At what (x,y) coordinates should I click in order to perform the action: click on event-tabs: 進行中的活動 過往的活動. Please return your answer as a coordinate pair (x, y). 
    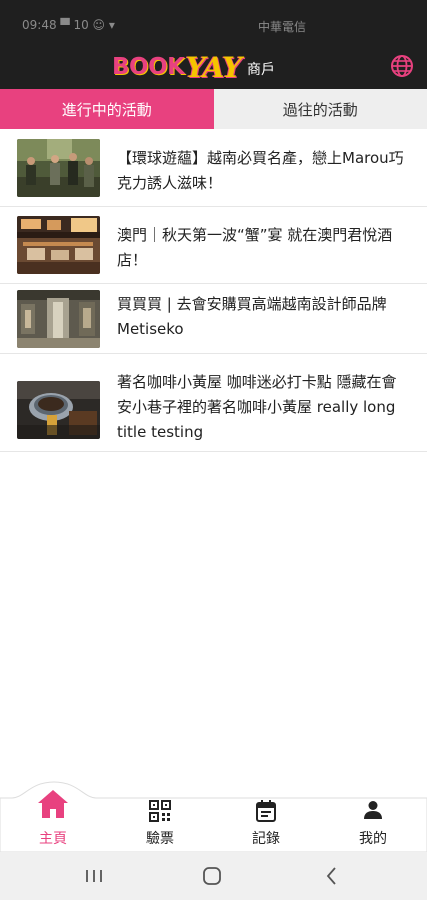
    Looking at the image, I should click on (213, 109).